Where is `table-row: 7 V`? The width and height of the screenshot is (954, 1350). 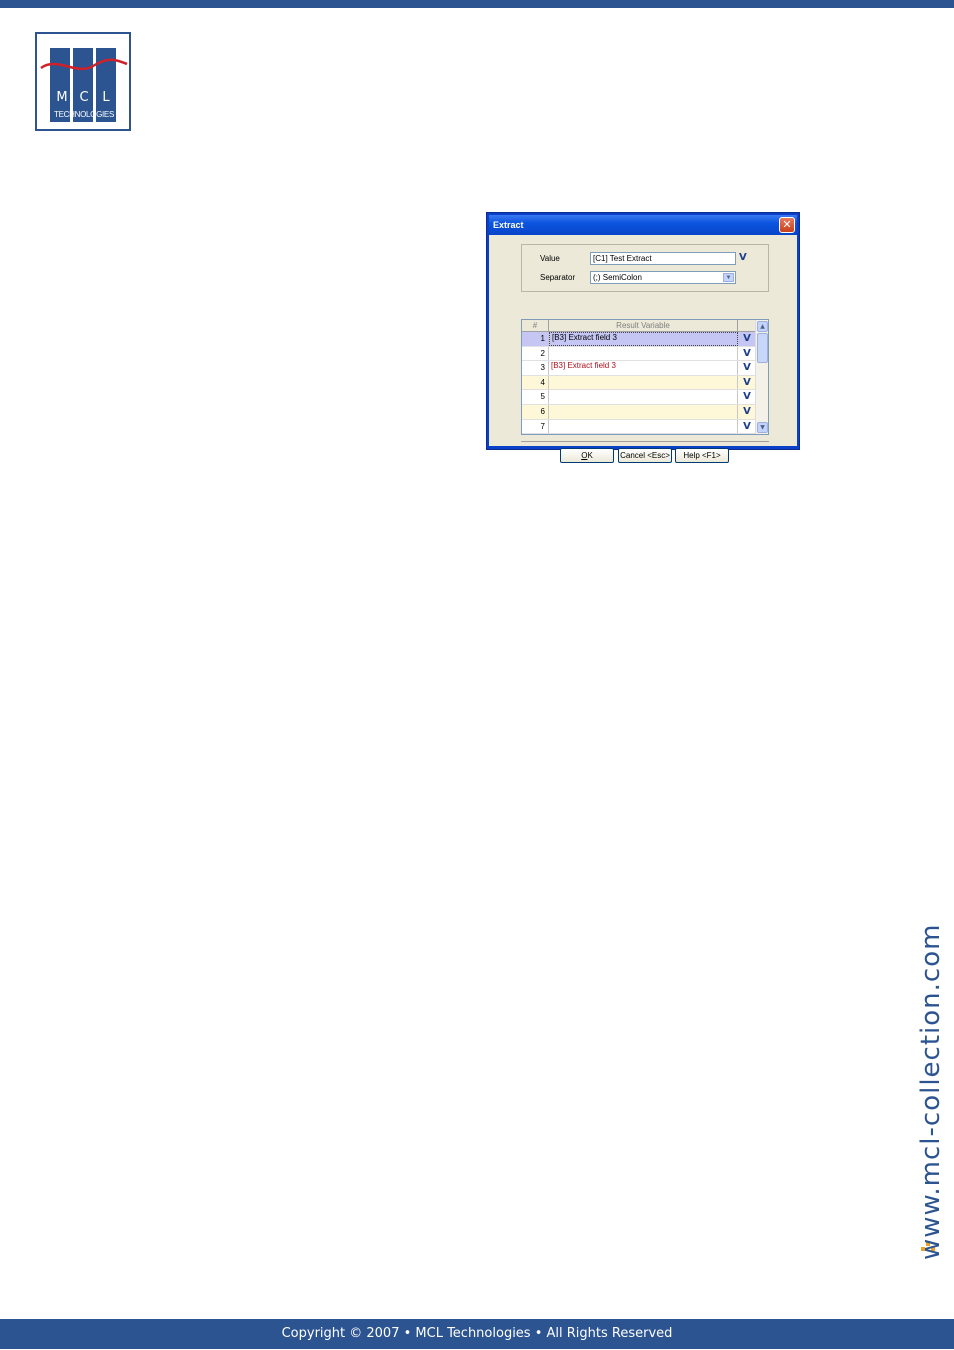
table-row: 7 V is located at coordinates (639, 426).